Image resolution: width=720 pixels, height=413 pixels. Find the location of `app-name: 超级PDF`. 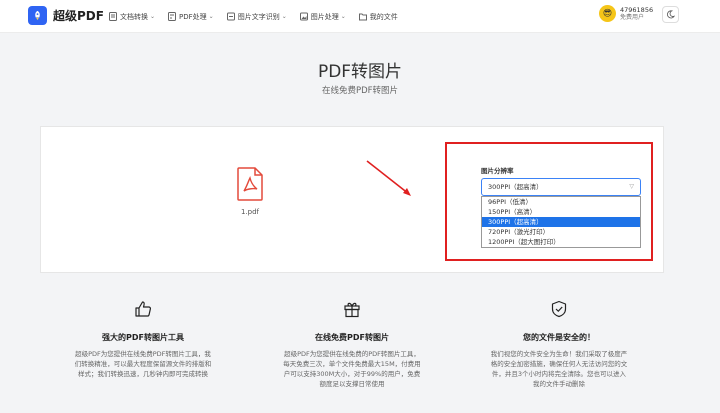

app-name: 超级PDF is located at coordinates (78, 16).